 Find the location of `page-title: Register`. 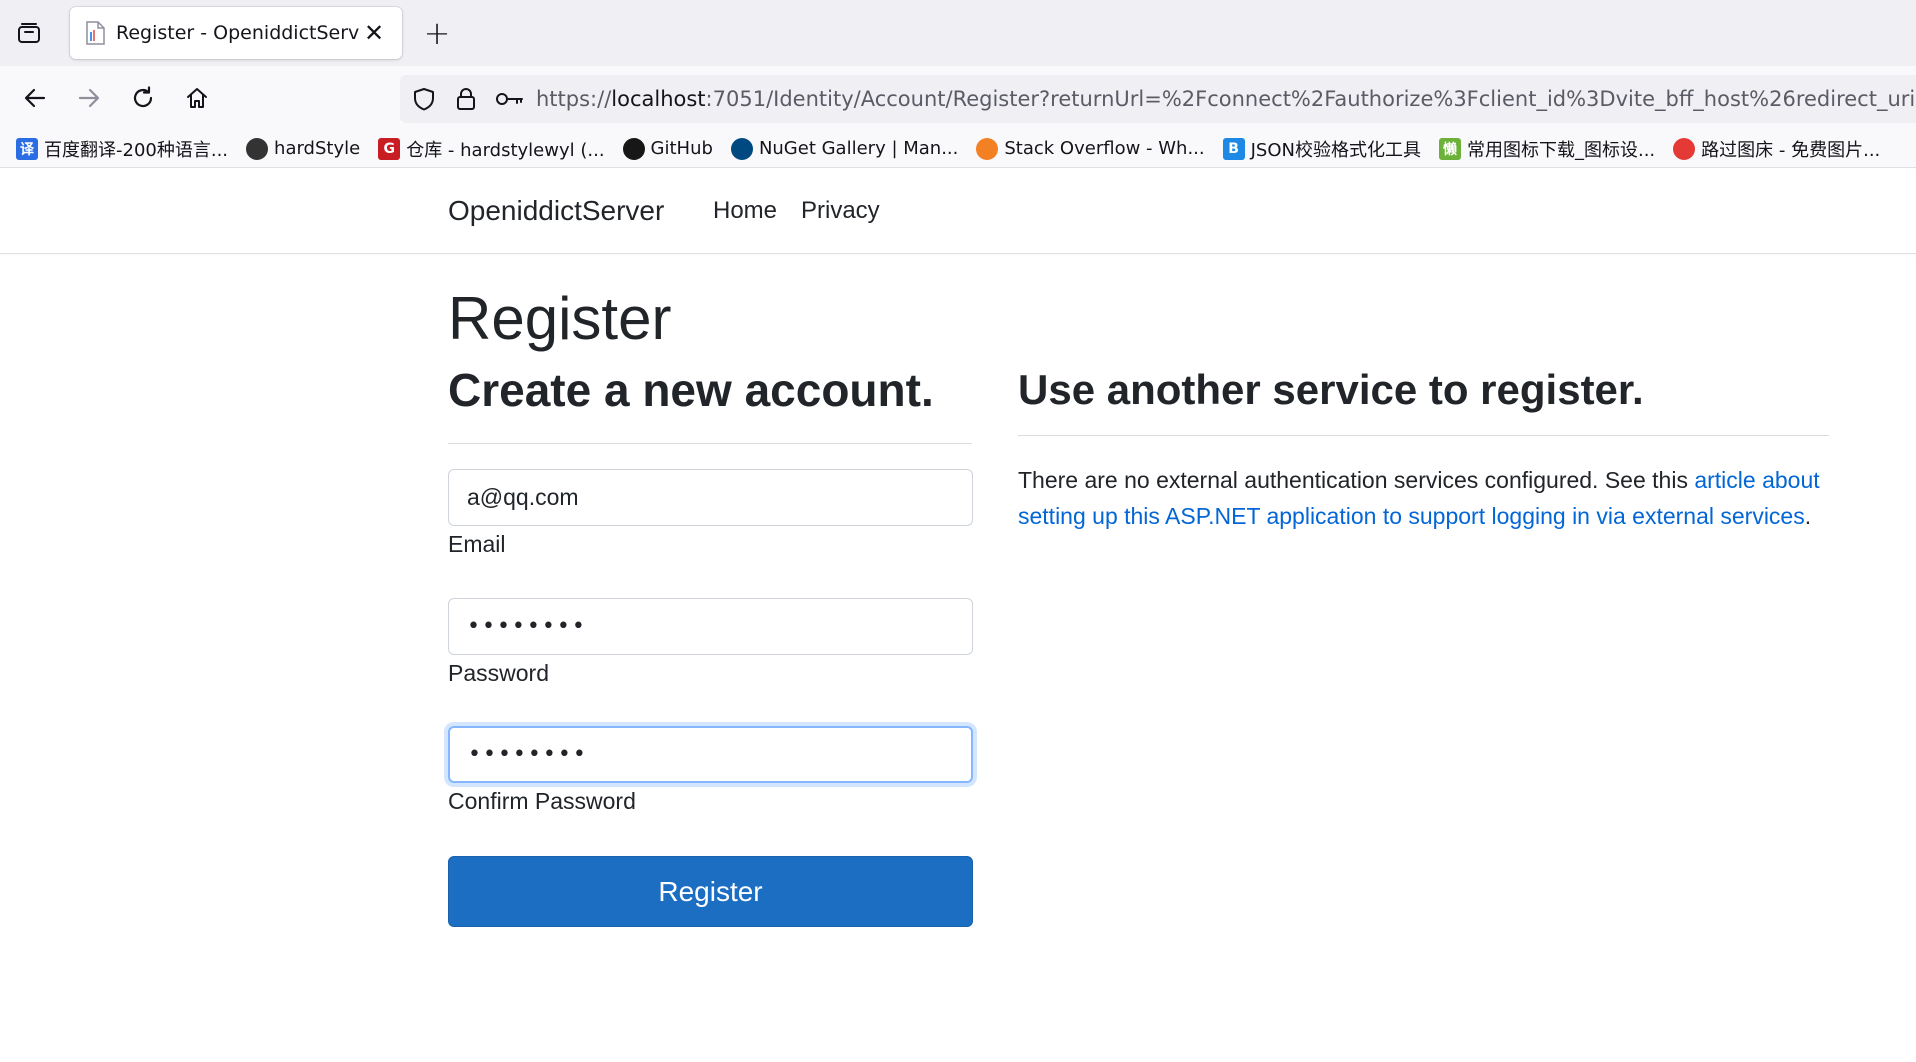

page-title: Register is located at coordinates (560, 318).